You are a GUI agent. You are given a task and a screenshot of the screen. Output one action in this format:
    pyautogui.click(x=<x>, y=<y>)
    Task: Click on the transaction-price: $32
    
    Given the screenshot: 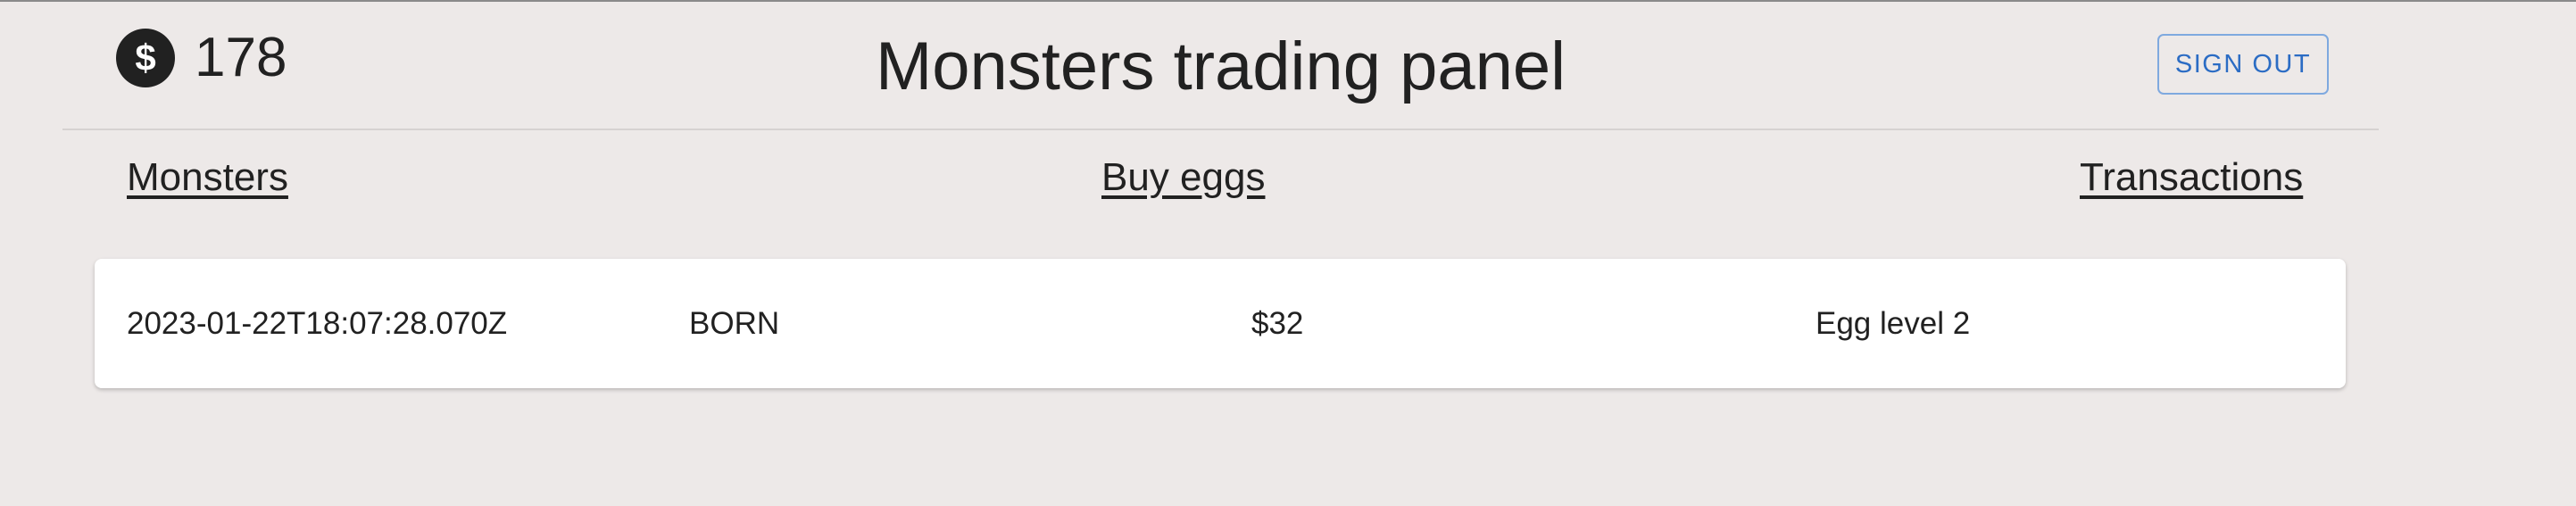 What is the action you would take?
    pyautogui.click(x=1277, y=323)
    